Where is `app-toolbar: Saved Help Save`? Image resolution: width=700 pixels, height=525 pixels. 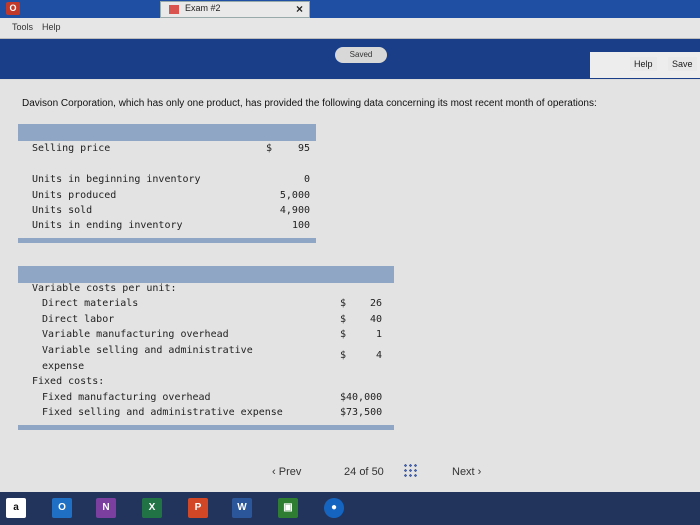
app-toolbar: Saved Help Save is located at coordinates (350, 59).